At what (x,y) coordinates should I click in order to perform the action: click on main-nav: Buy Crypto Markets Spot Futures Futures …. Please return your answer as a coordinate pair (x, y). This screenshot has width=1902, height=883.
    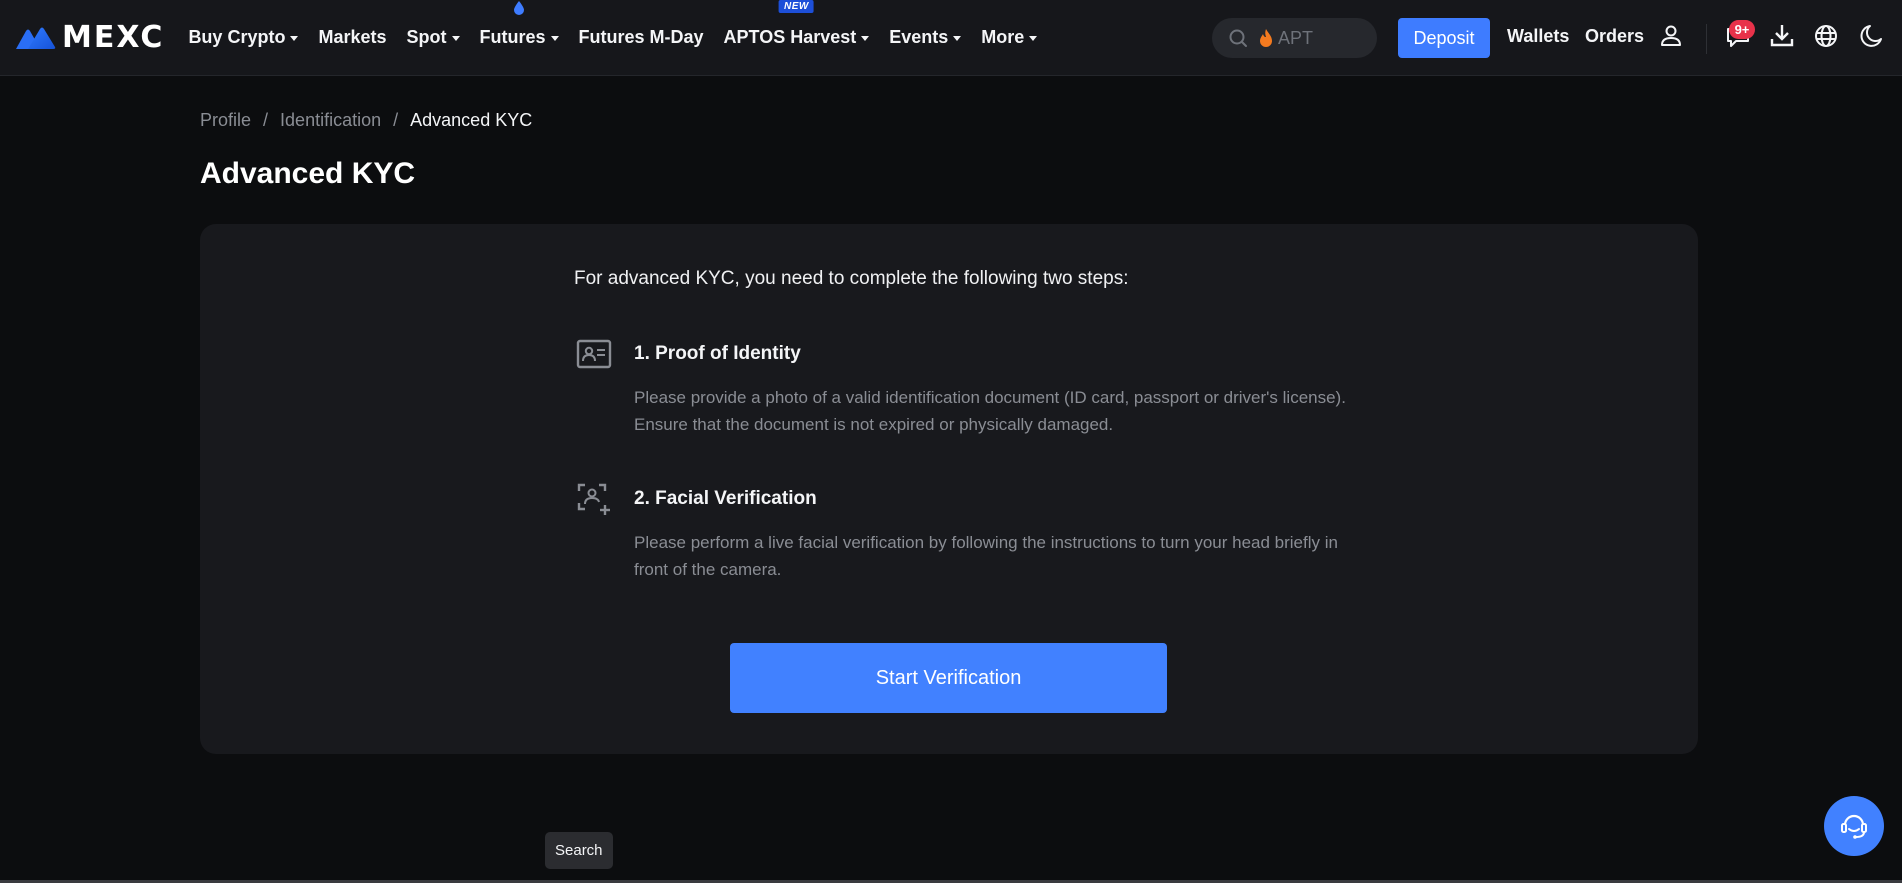
    Looking at the image, I should click on (622, 38).